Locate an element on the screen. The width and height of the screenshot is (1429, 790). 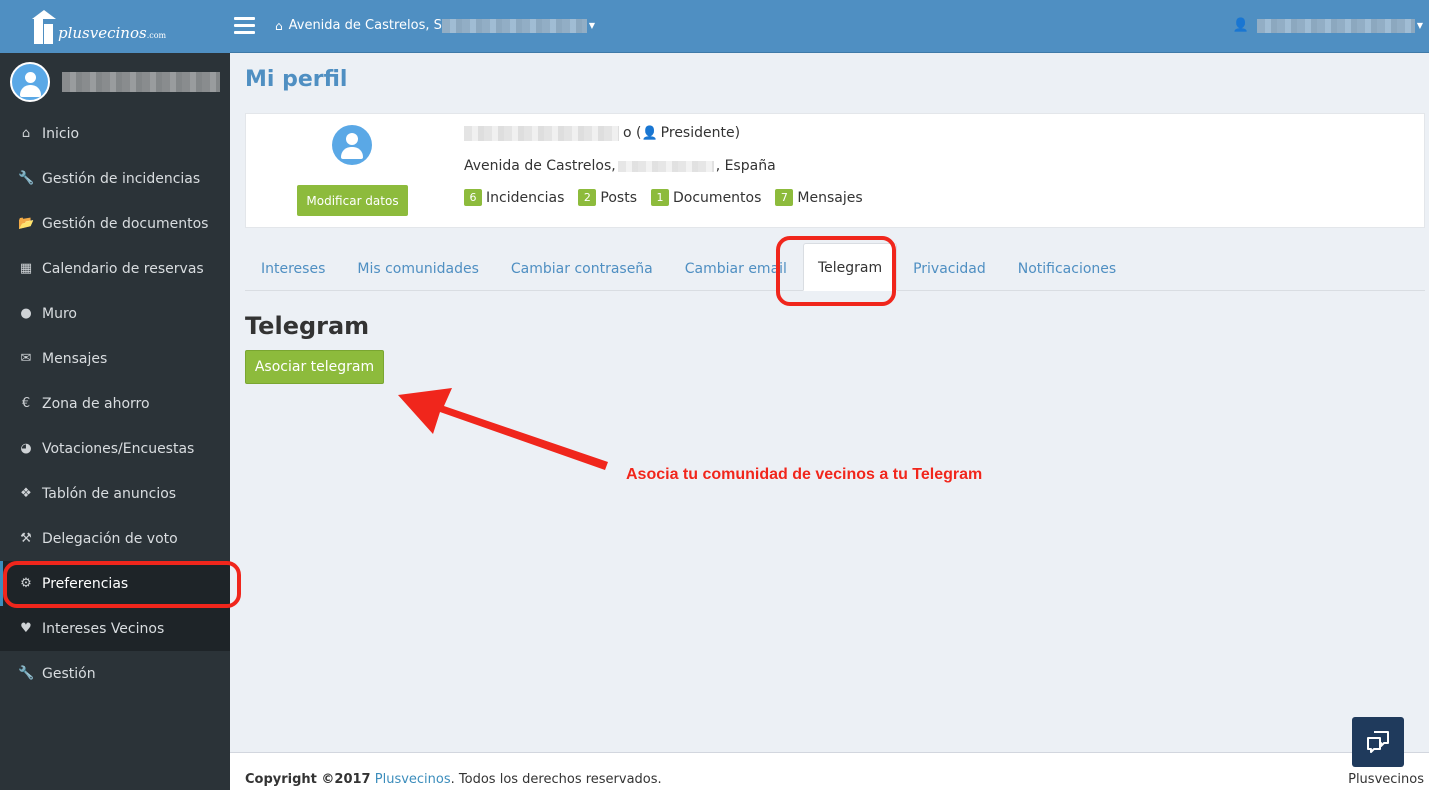
stat-label: Mensajes is located at coordinates (830, 197).